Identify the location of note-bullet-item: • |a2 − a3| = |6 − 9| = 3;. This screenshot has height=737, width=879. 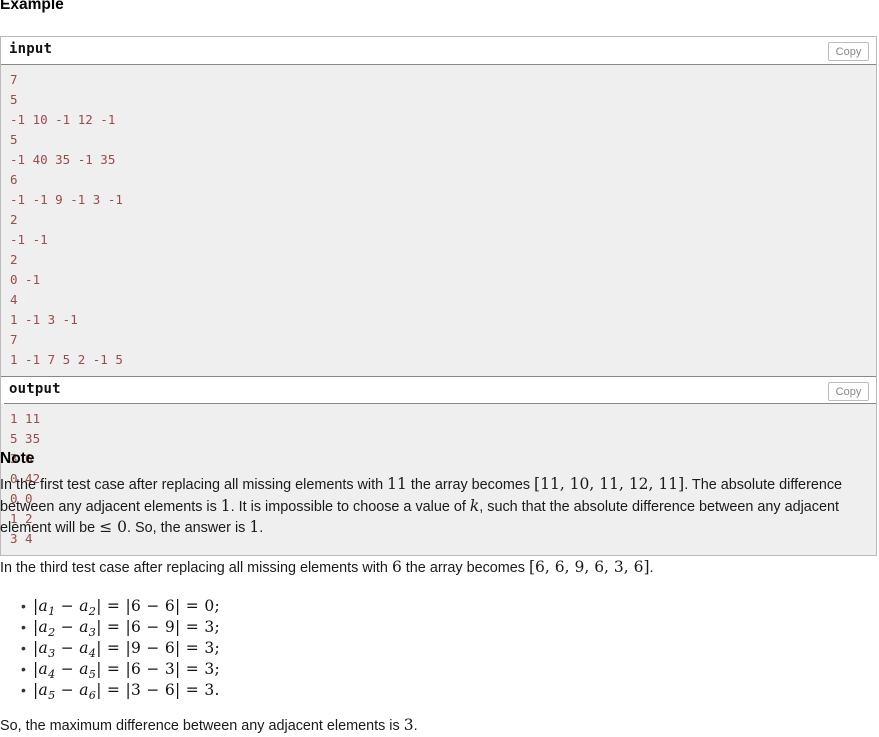
(438, 628).